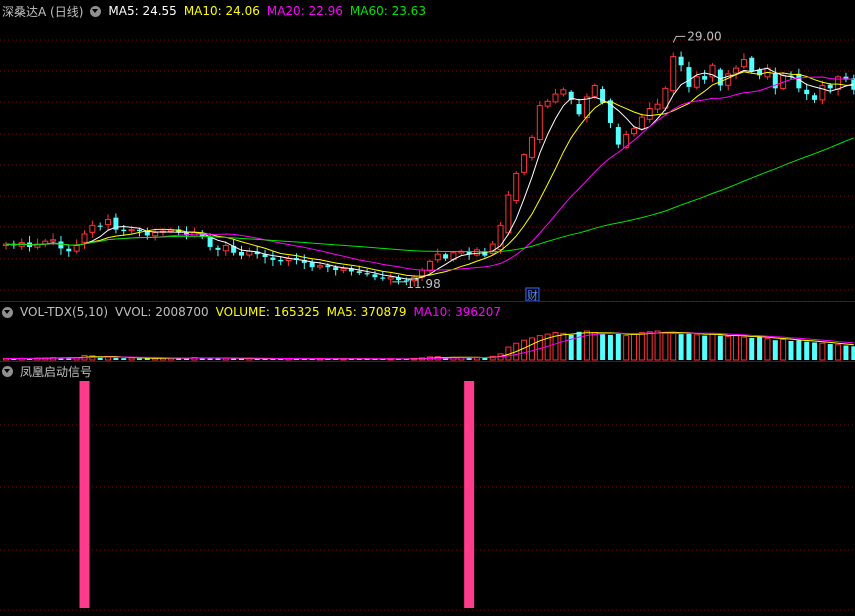 Image resolution: width=855 pixels, height=616 pixels. Describe the element at coordinates (366, 312) in the screenshot. I see `vol-ma5-label: MA5: 370879` at that location.